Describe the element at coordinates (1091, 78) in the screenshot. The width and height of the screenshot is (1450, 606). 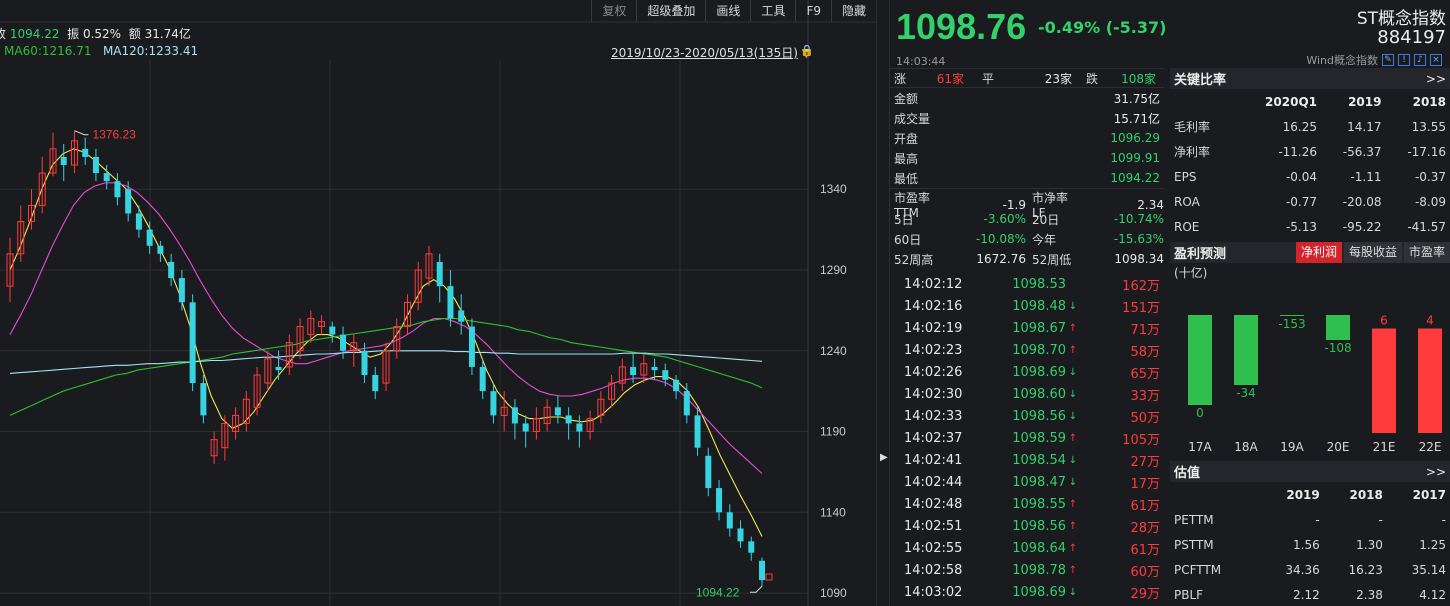
I see `down-label: 跌` at that location.